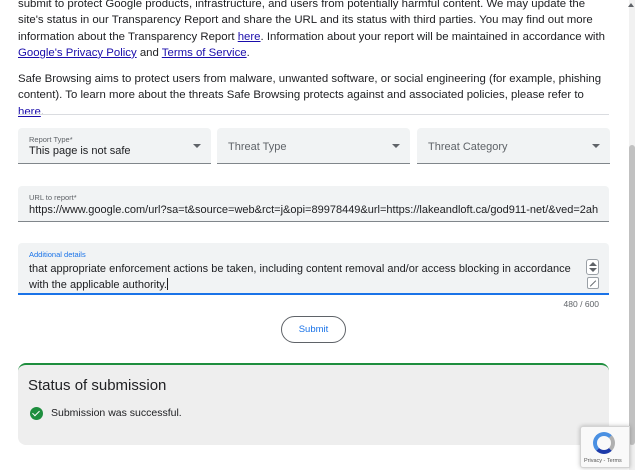  Describe the element at coordinates (632, 295) in the screenshot. I see `scrollbar-thumb` at that location.